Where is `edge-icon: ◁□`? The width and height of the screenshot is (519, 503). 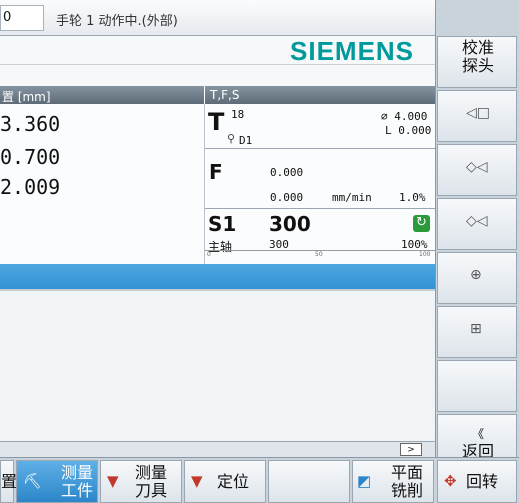 edge-icon: ◁□ is located at coordinates (478, 113).